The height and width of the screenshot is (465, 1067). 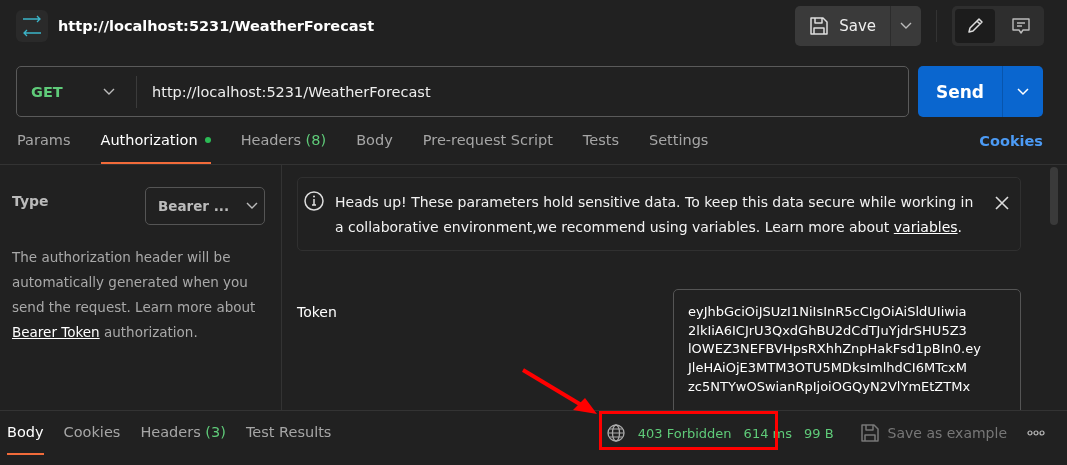 I want to click on warning-text: Heads up! These parameters hold sensitive data. To keep this data secure while working in a collaborative environment,we recommend using variables. Learn more about variables., so click(x=655, y=215).